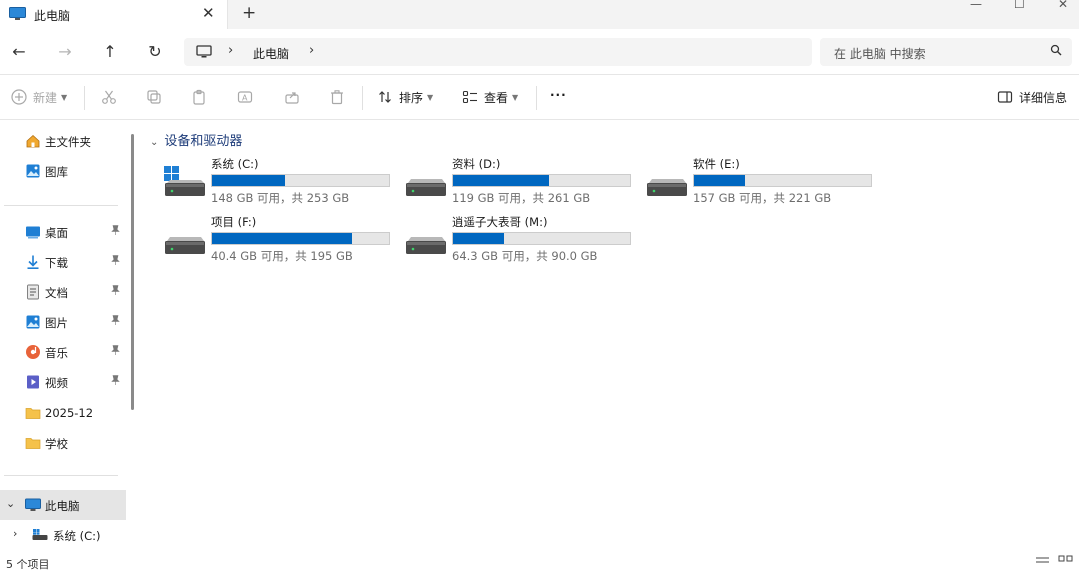  I want to click on minimize-button: —, so click(976, 5).